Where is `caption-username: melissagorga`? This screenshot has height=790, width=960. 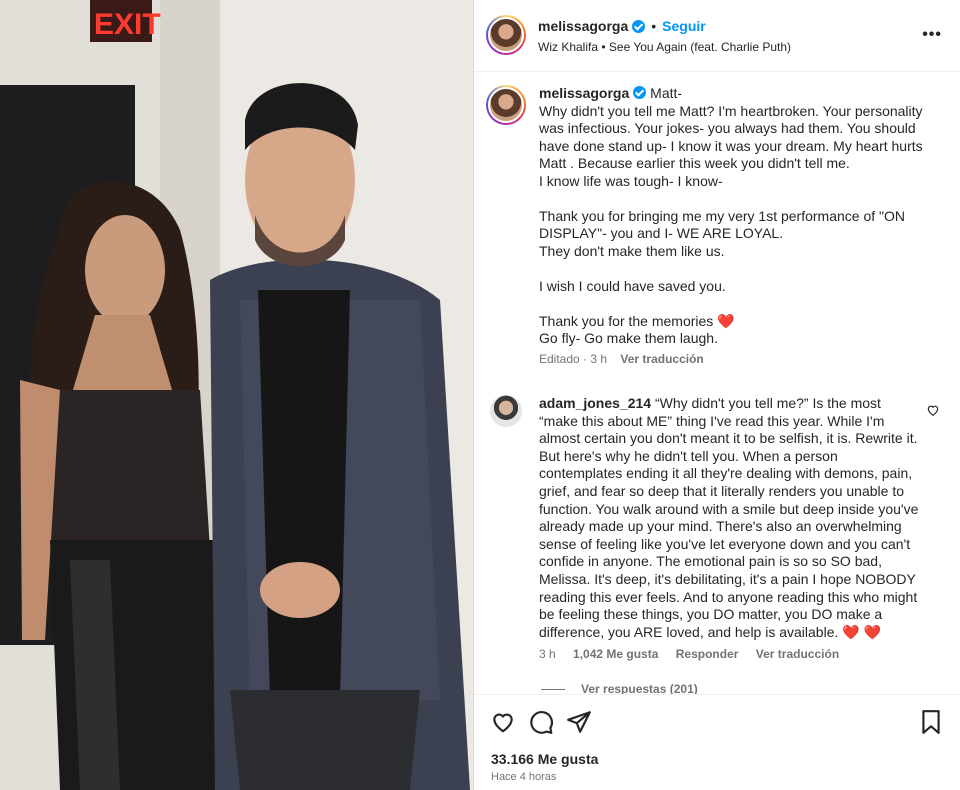
caption-username: melissagorga is located at coordinates (584, 93).